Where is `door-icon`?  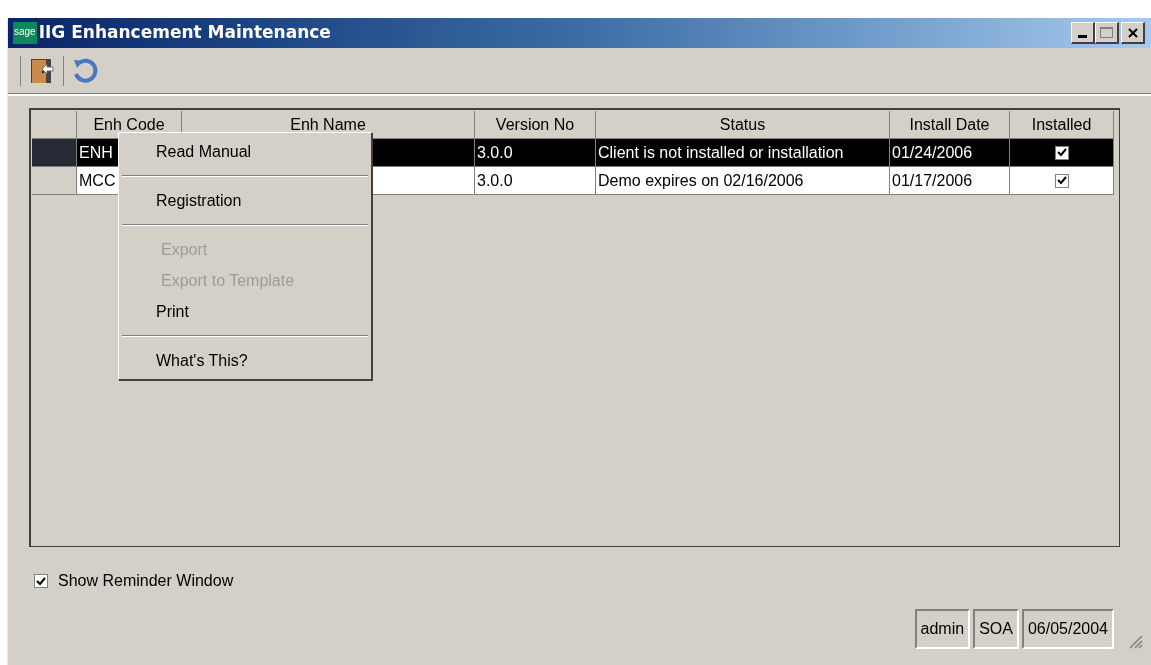 door-icon is located at coordinates (42, 71).